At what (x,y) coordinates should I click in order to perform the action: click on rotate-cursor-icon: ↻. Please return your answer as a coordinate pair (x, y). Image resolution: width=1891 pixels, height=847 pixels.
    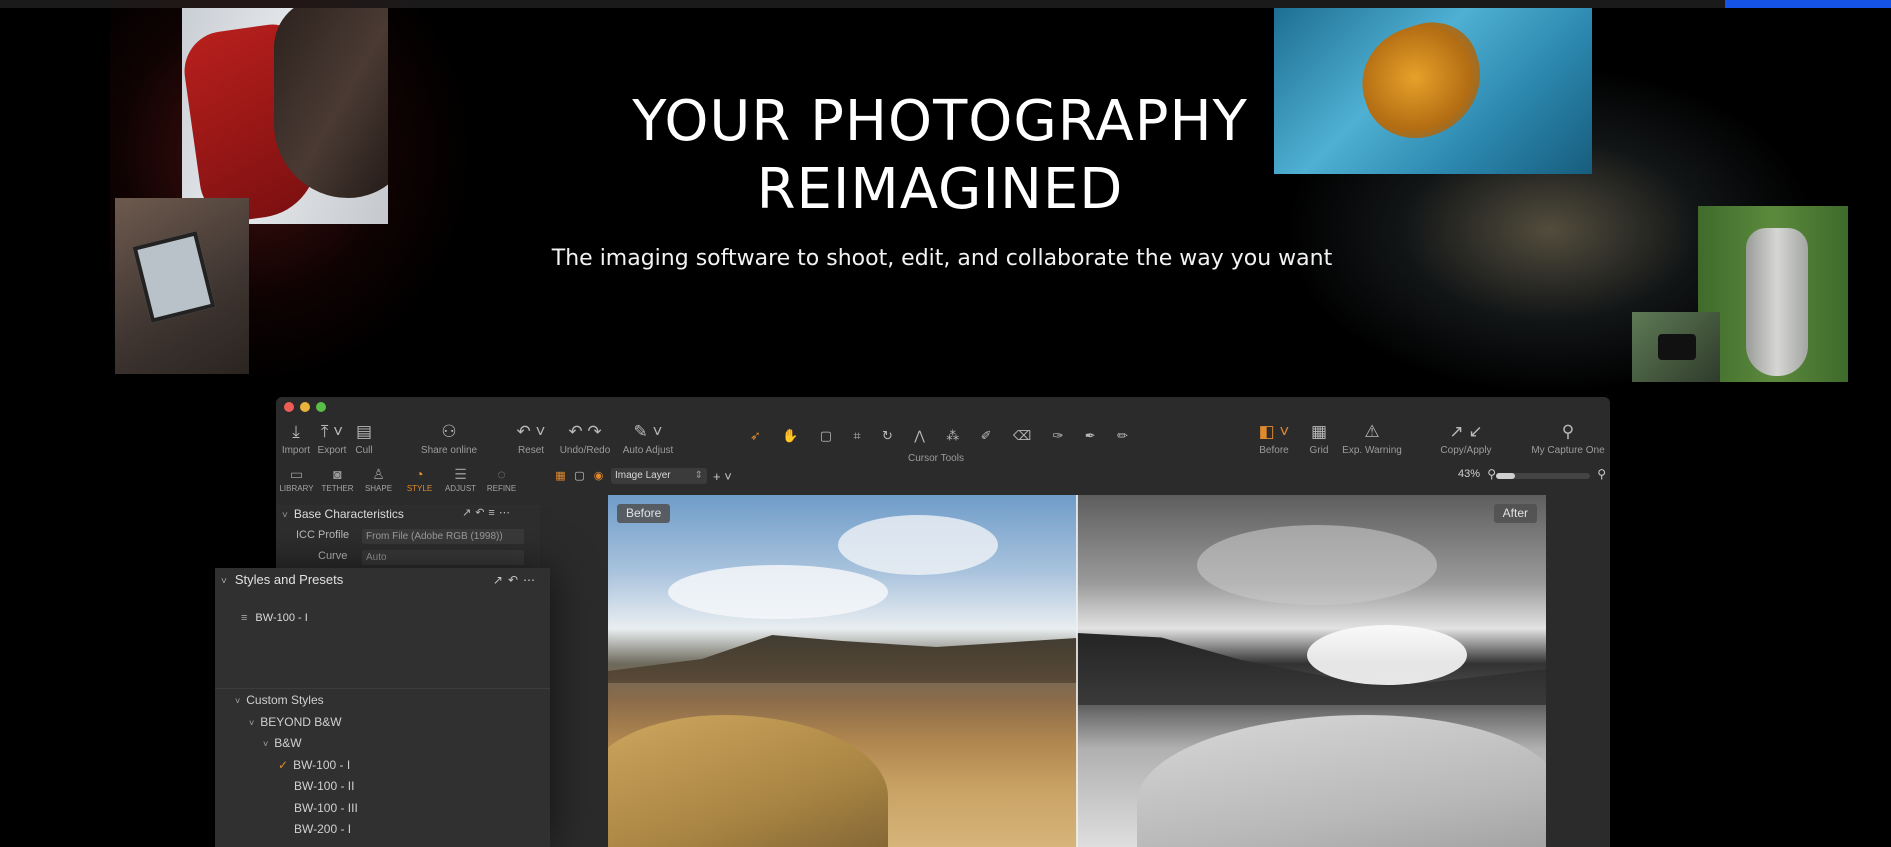
    Looking at the image, I should click on (887, 436).